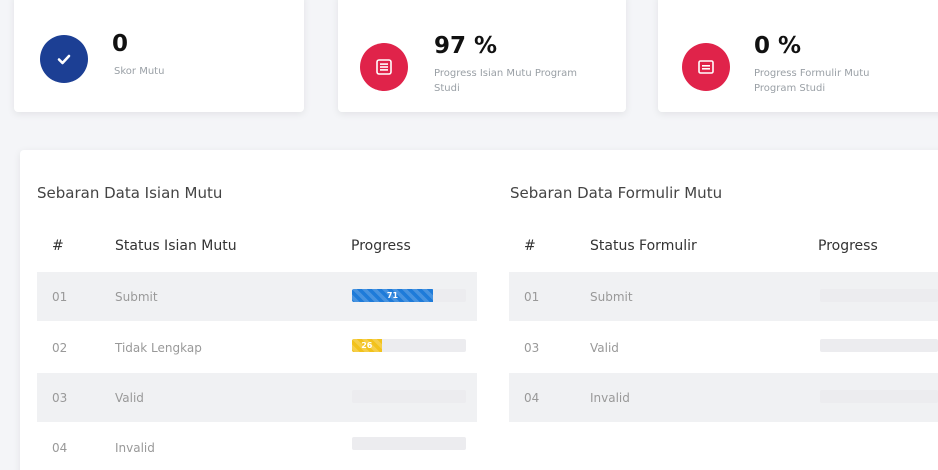  I want to click on stat-card-progress-isian: 97 % Progress Isian Mutu Program Studi, so click(482, 56).